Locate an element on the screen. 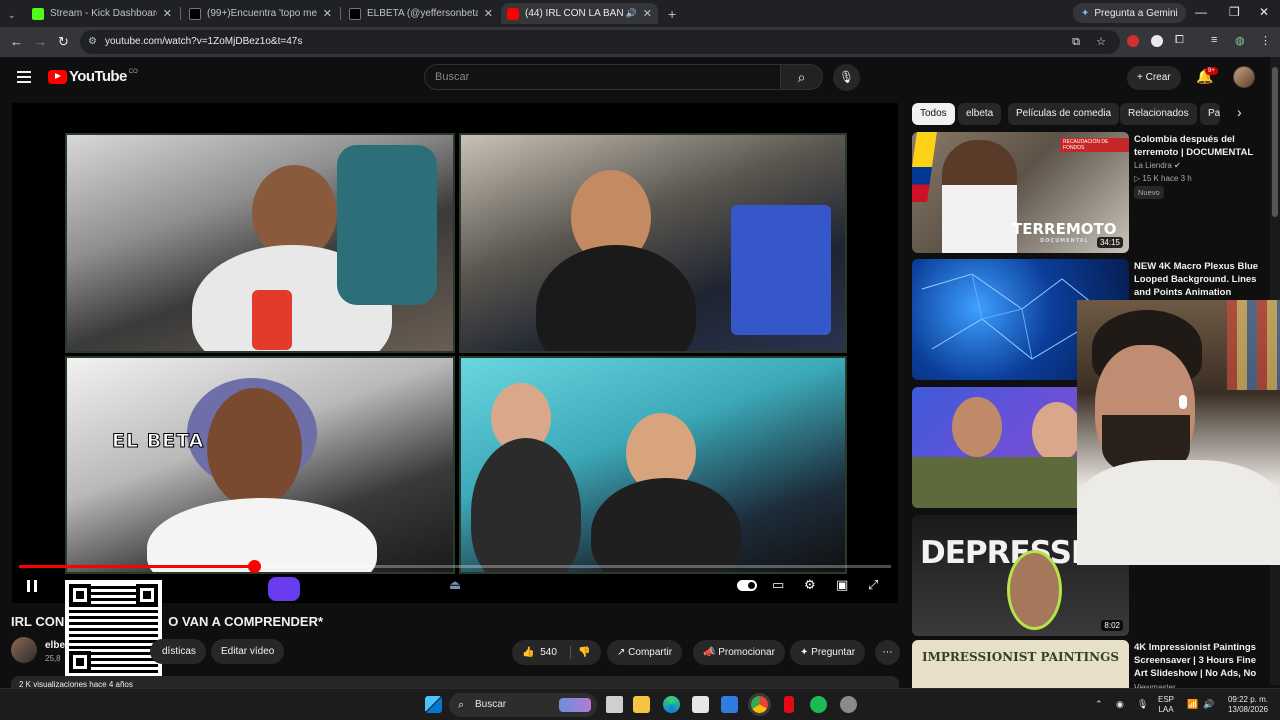 The height and width of the screenshot is (720, 1280). create-button: + Crear is located at coordinates (1154, 78).